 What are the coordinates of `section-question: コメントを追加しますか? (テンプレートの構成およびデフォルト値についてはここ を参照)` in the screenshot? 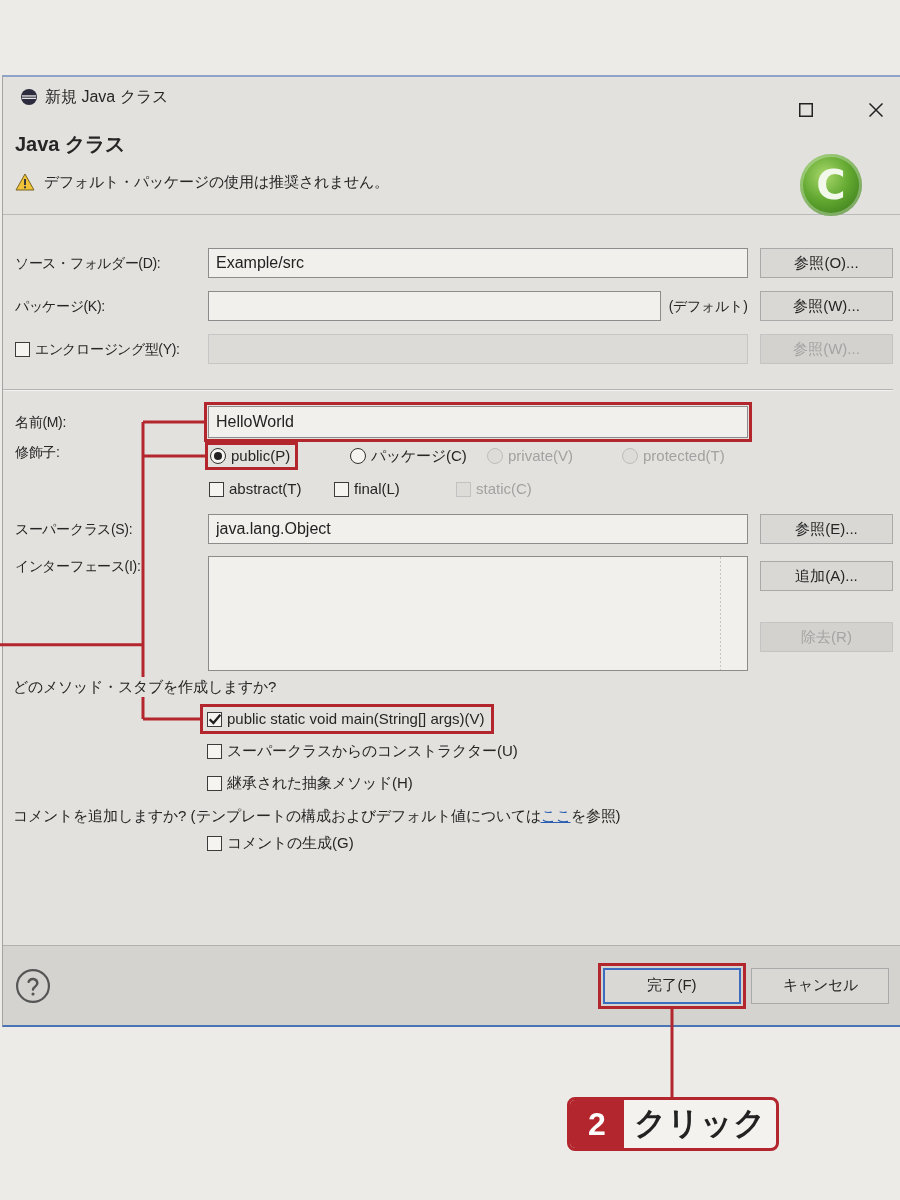 It's located at (317, 816).